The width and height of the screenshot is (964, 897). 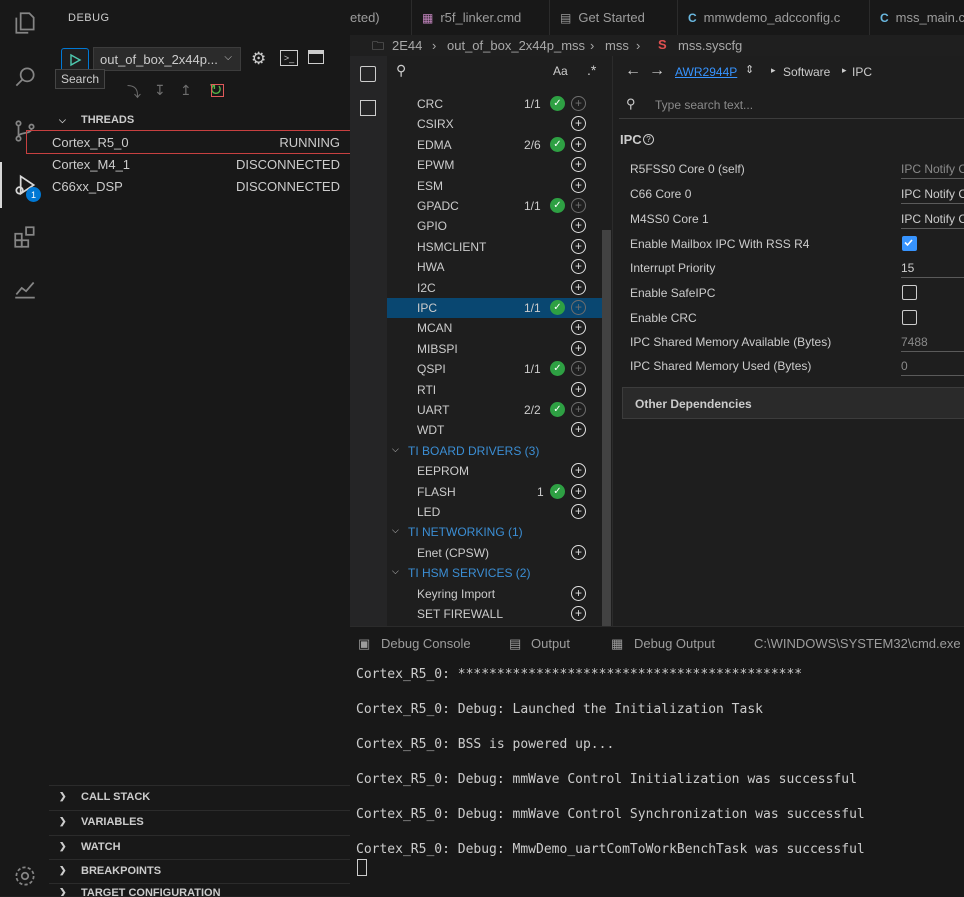 What do you see at coordinates (909, 243) in the screenshot?
I see `checkbox-checked` at bounding box center [909, 243].